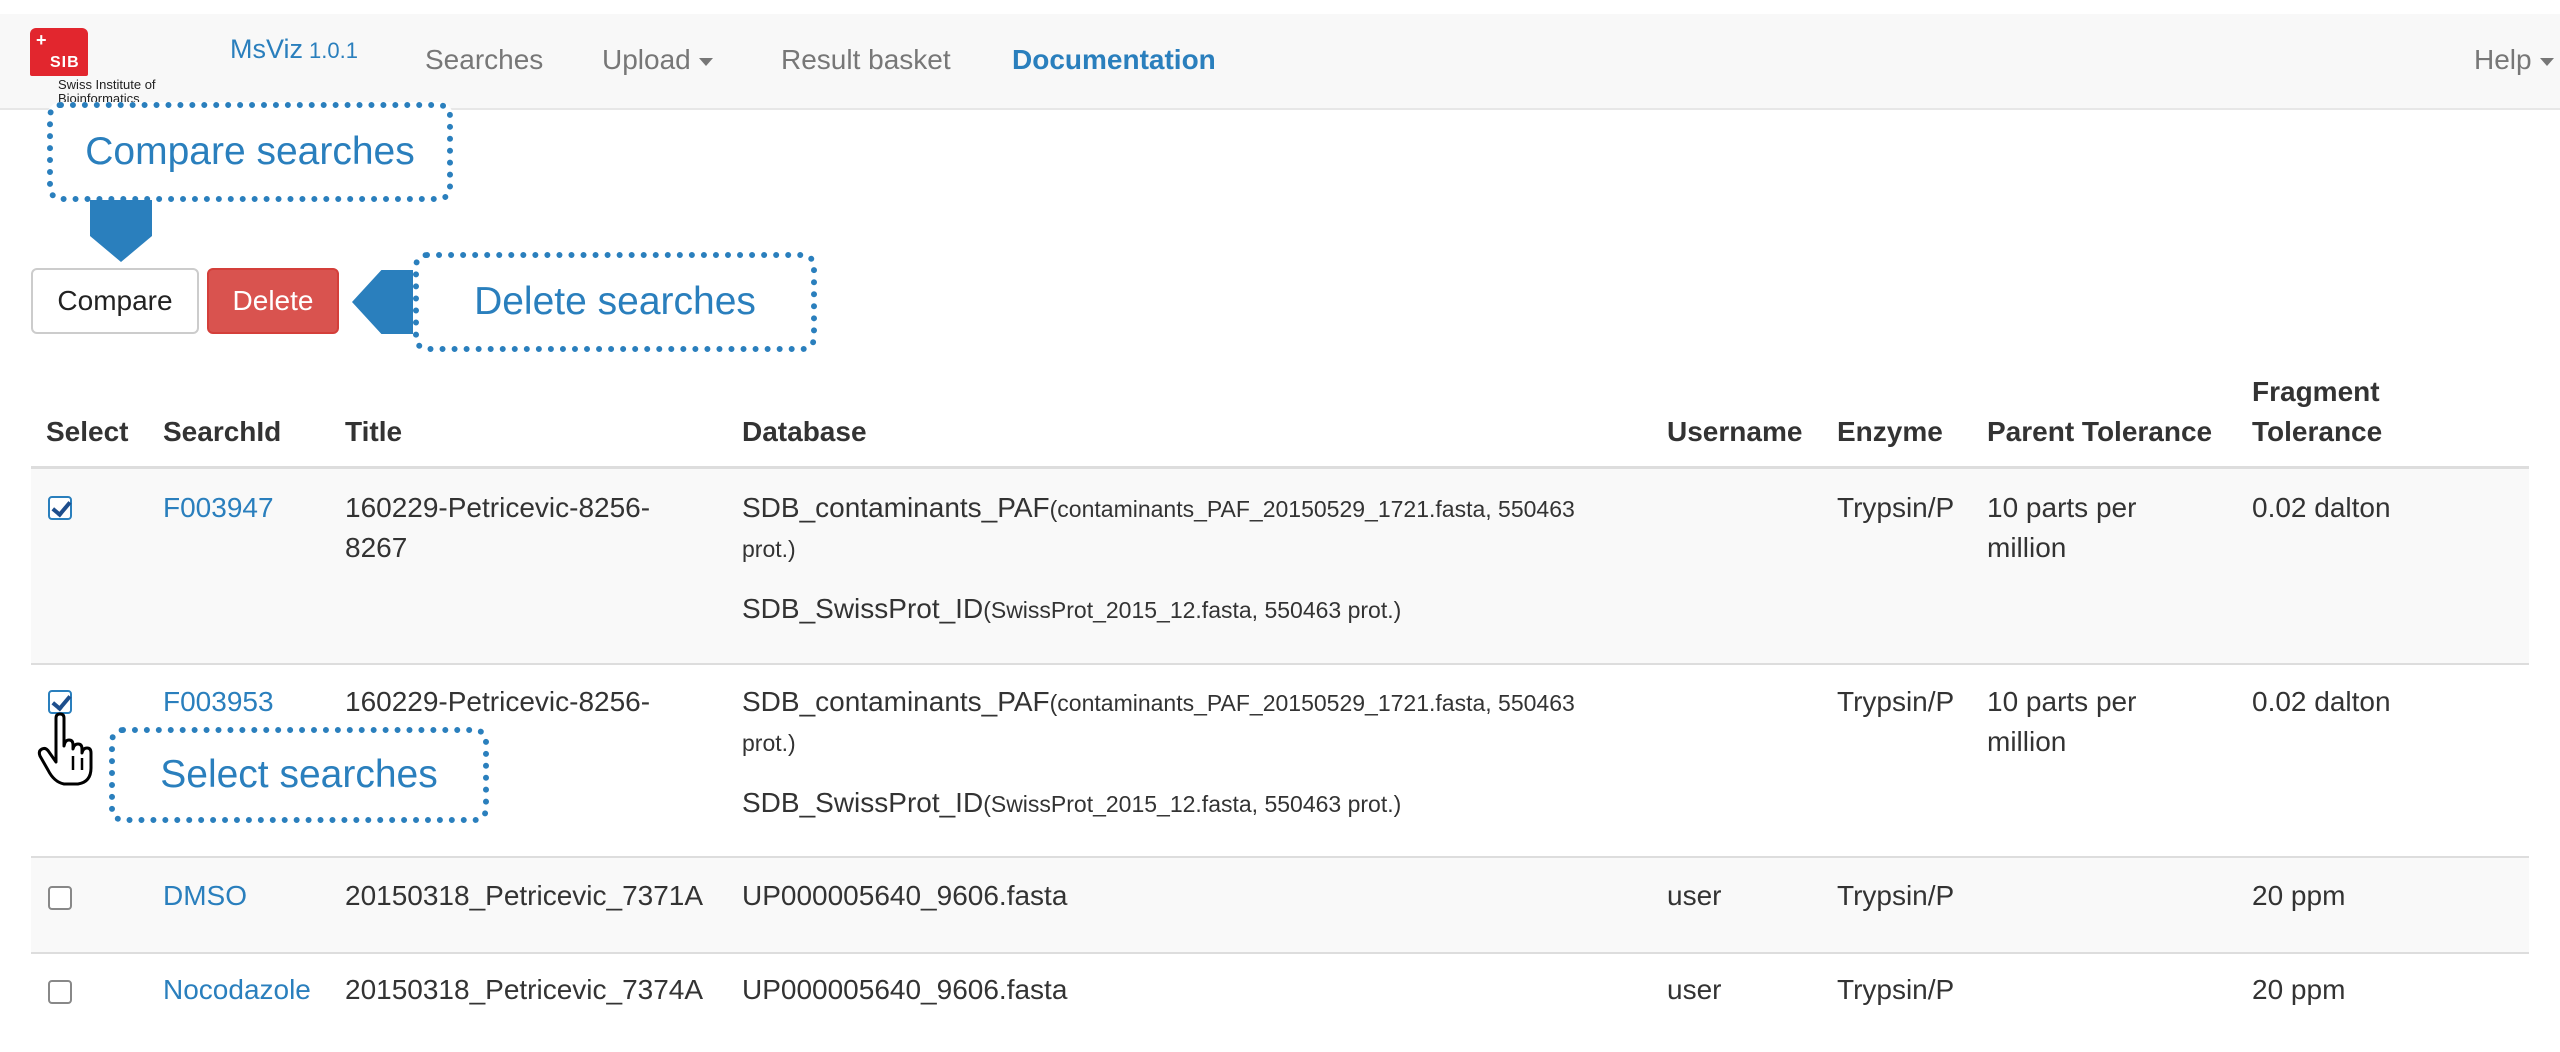 The width and height of the screenshot is (2560, 1052). I want to click on top-strip, so click(1280, 7).